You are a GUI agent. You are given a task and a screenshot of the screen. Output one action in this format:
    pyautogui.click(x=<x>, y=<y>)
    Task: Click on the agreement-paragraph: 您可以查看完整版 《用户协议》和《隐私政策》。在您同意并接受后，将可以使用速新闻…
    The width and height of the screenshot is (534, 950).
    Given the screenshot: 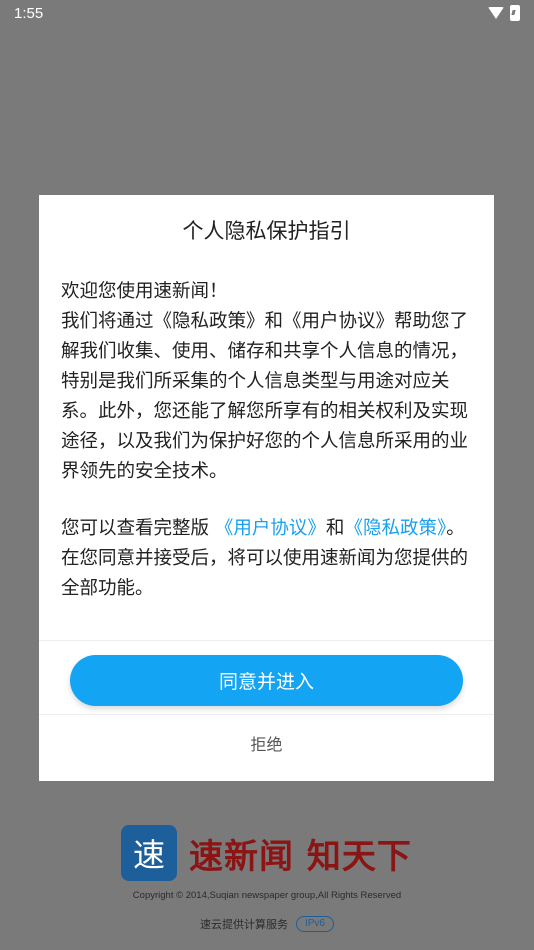 What is the action you would take?
    pyautogui.click(x=267, y=559)
    